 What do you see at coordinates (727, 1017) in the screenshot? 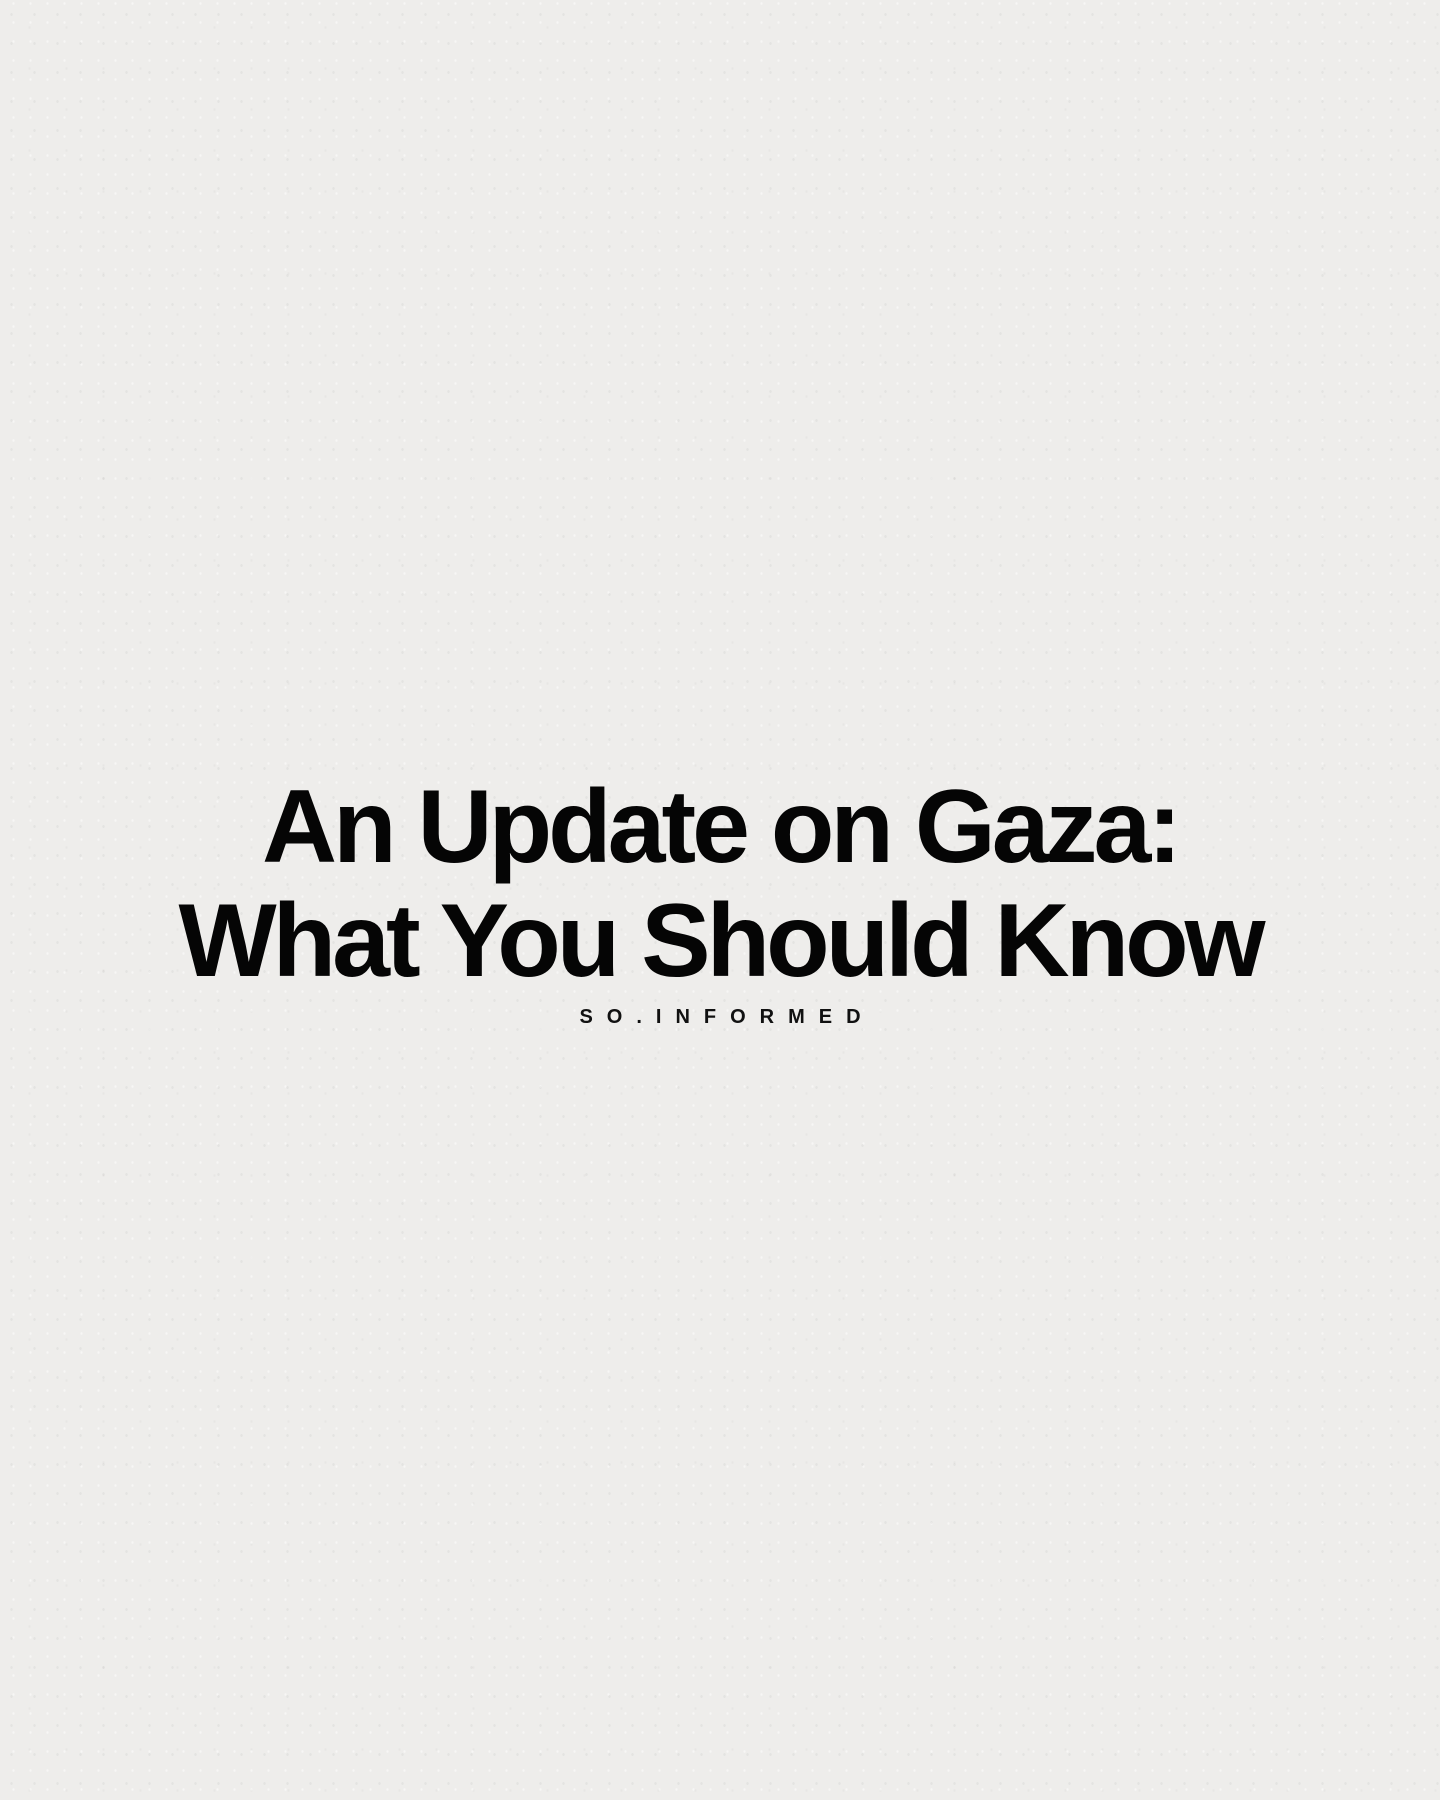
I see `brand-wordmark: SO.INFORMED` at bounding box center [727, 1017].